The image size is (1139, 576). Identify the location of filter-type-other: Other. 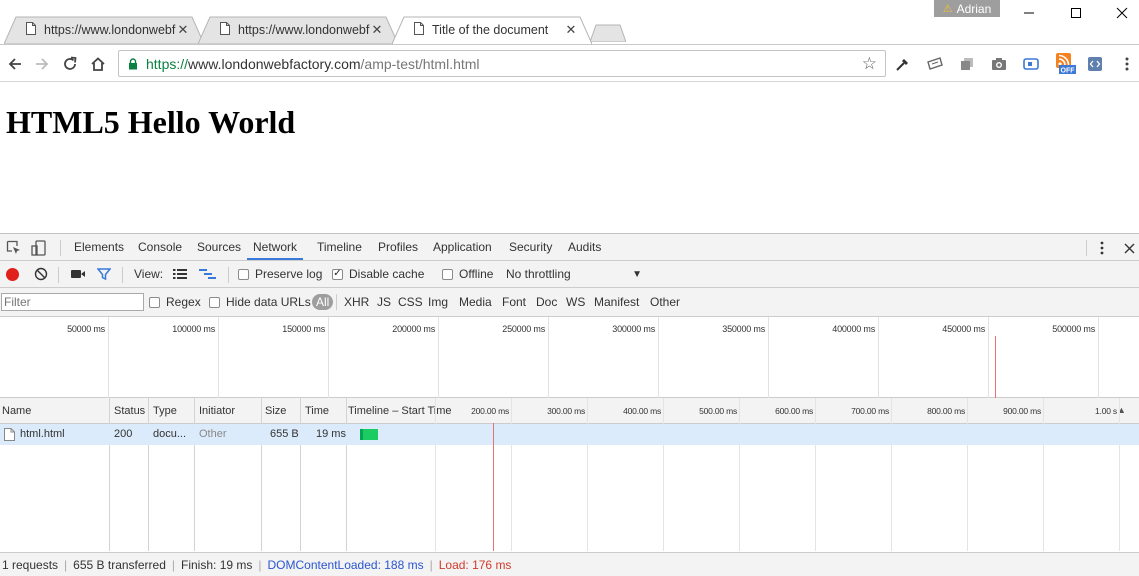
(665, 302).